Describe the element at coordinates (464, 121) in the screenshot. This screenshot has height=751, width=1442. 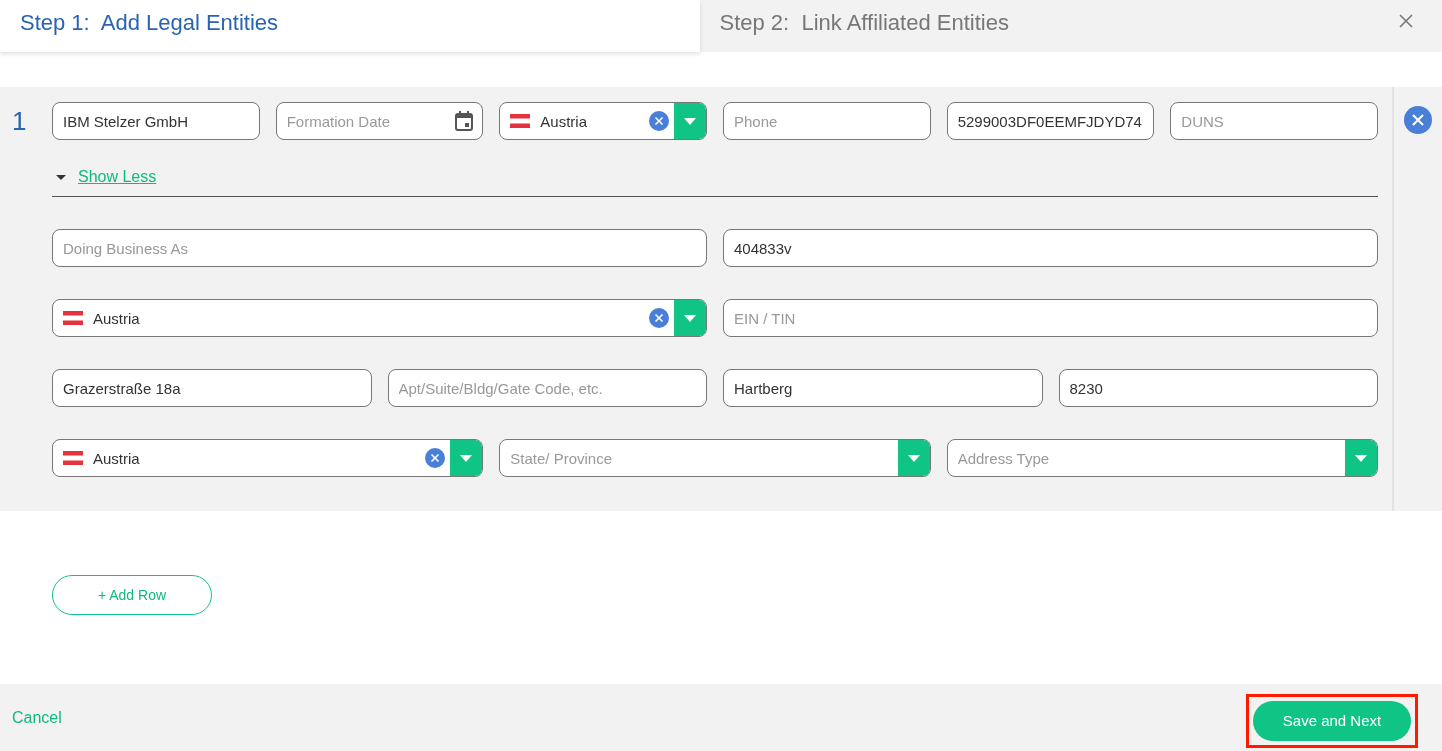
I see `calendar-icon` at that location.